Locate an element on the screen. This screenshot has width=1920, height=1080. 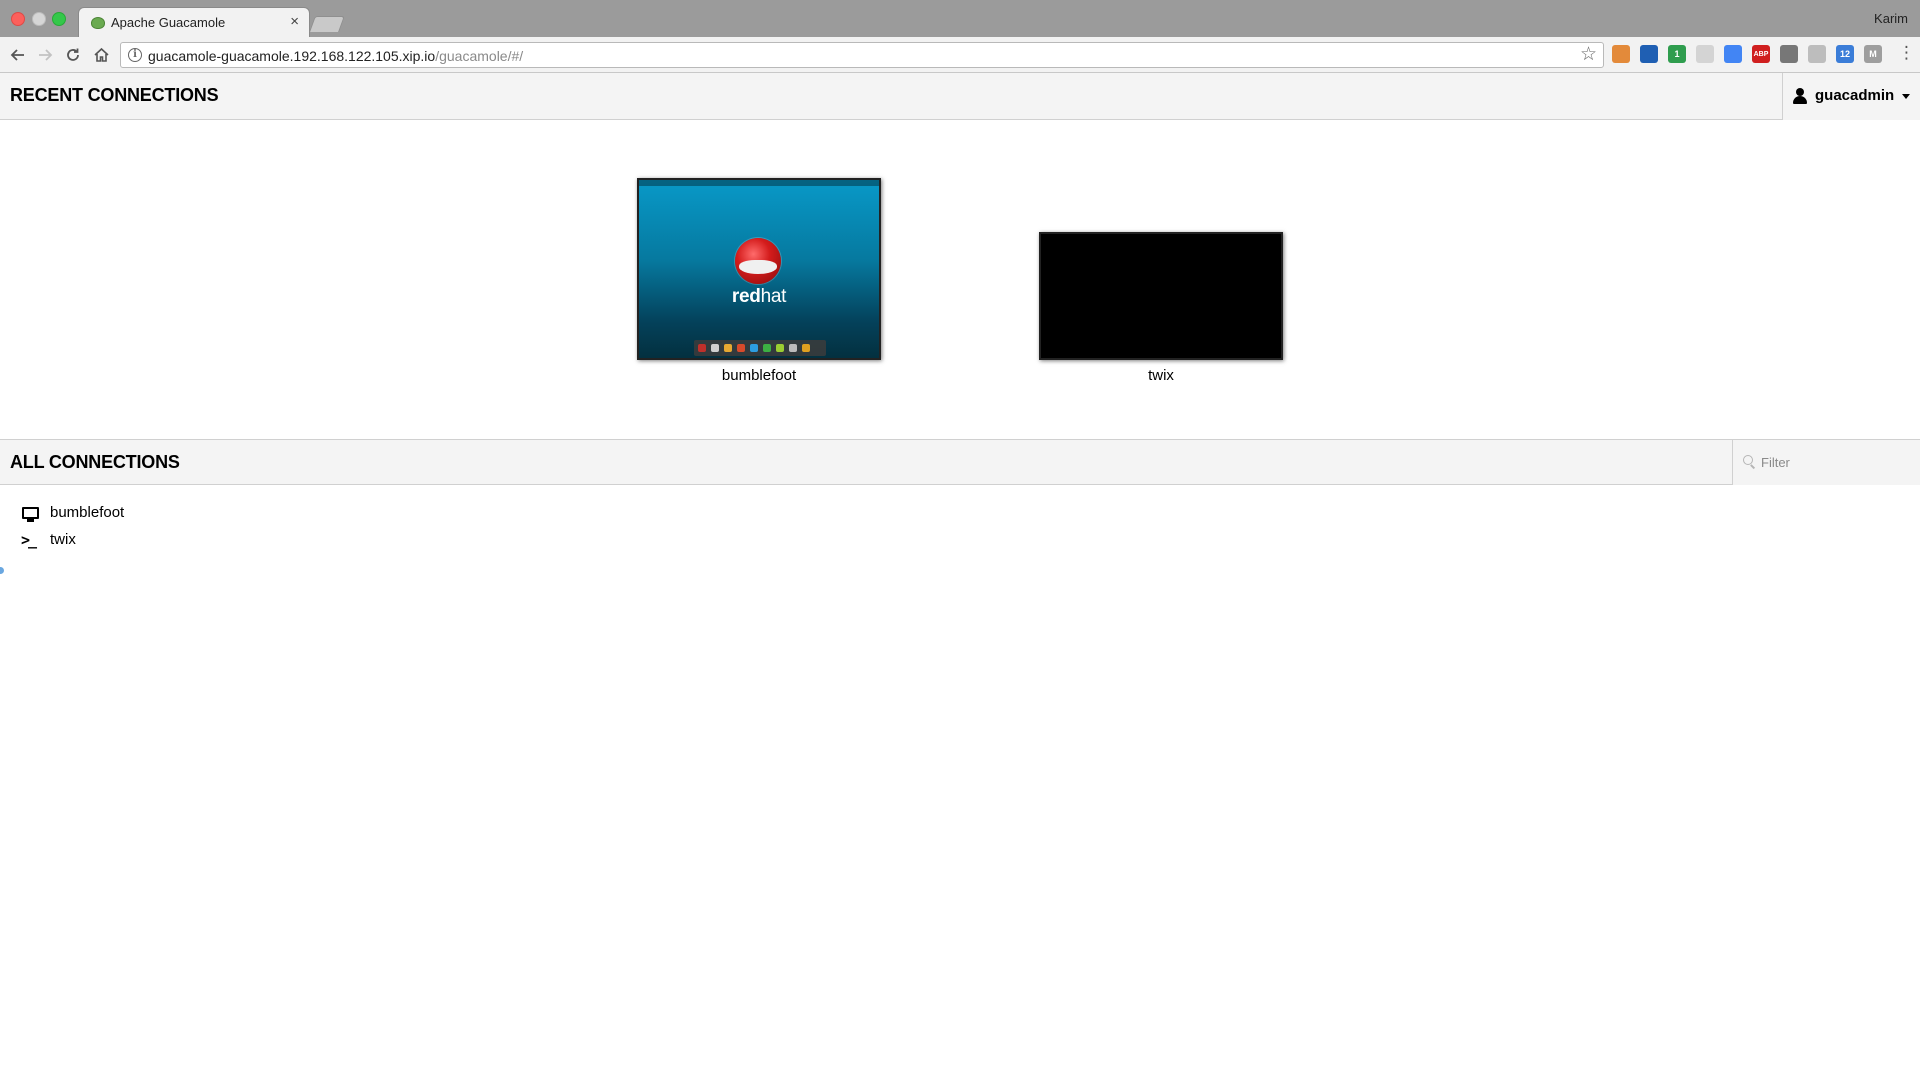
filter-input is located at coordinates (1836, 462).